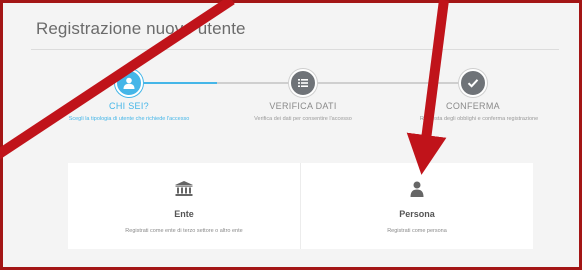 The height and width of the screenshot is (270, 582). I want to click on option-description-persona: Registrati come persona, so click(417, 231).